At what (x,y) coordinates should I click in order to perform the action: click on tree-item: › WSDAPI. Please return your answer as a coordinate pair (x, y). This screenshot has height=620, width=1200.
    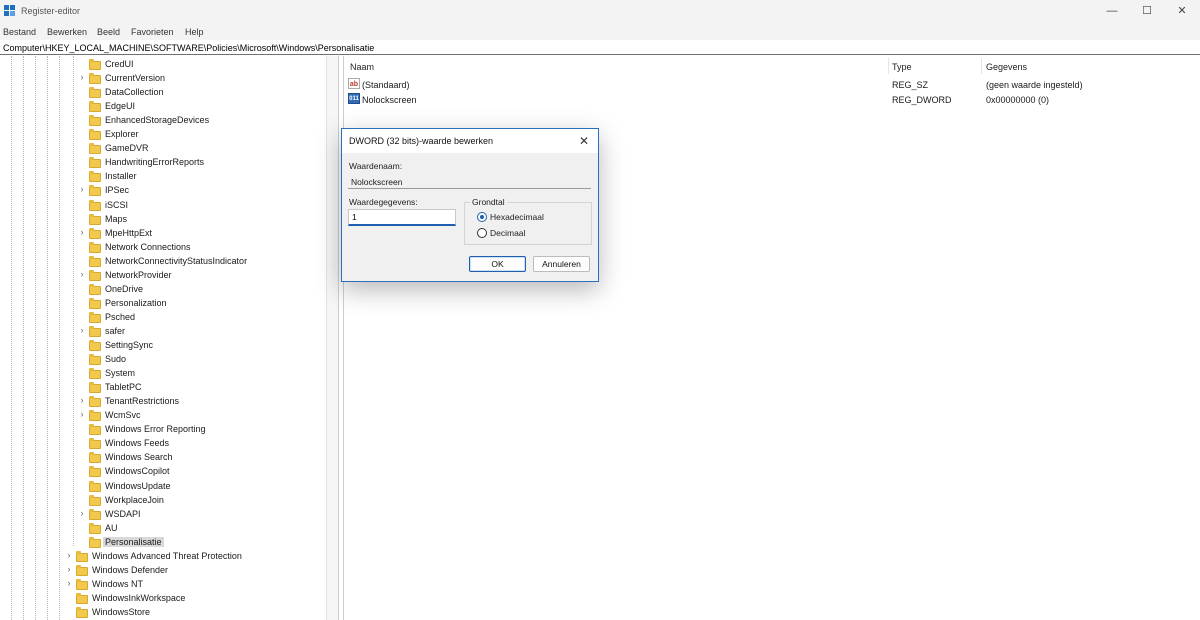
    Looking at the image, I should click on (202, 515).